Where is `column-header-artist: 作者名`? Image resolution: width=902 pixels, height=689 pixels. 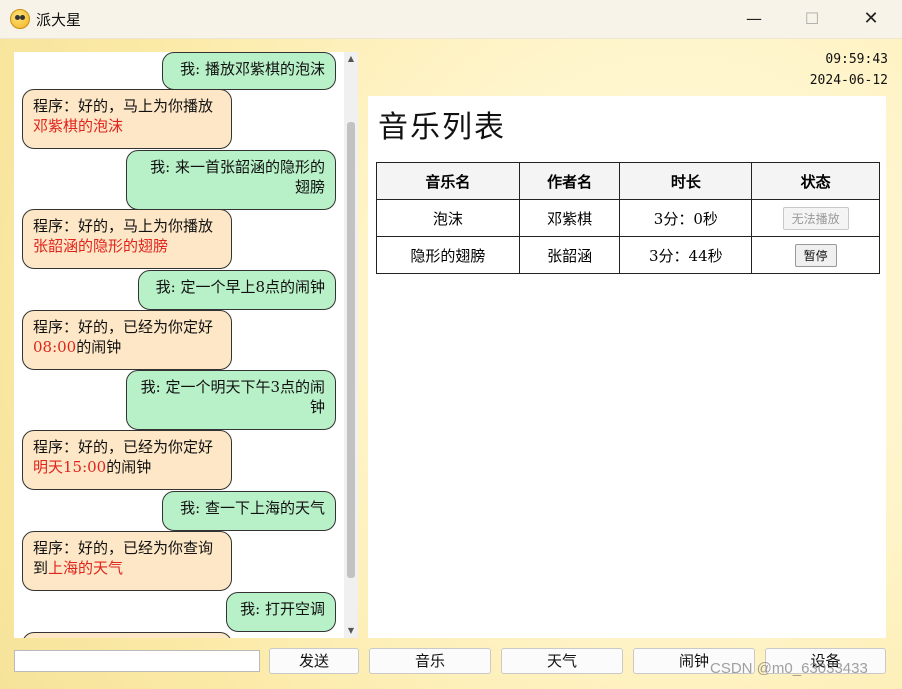 column-header-artist: 作者名 is located at coordinates (569, 181).